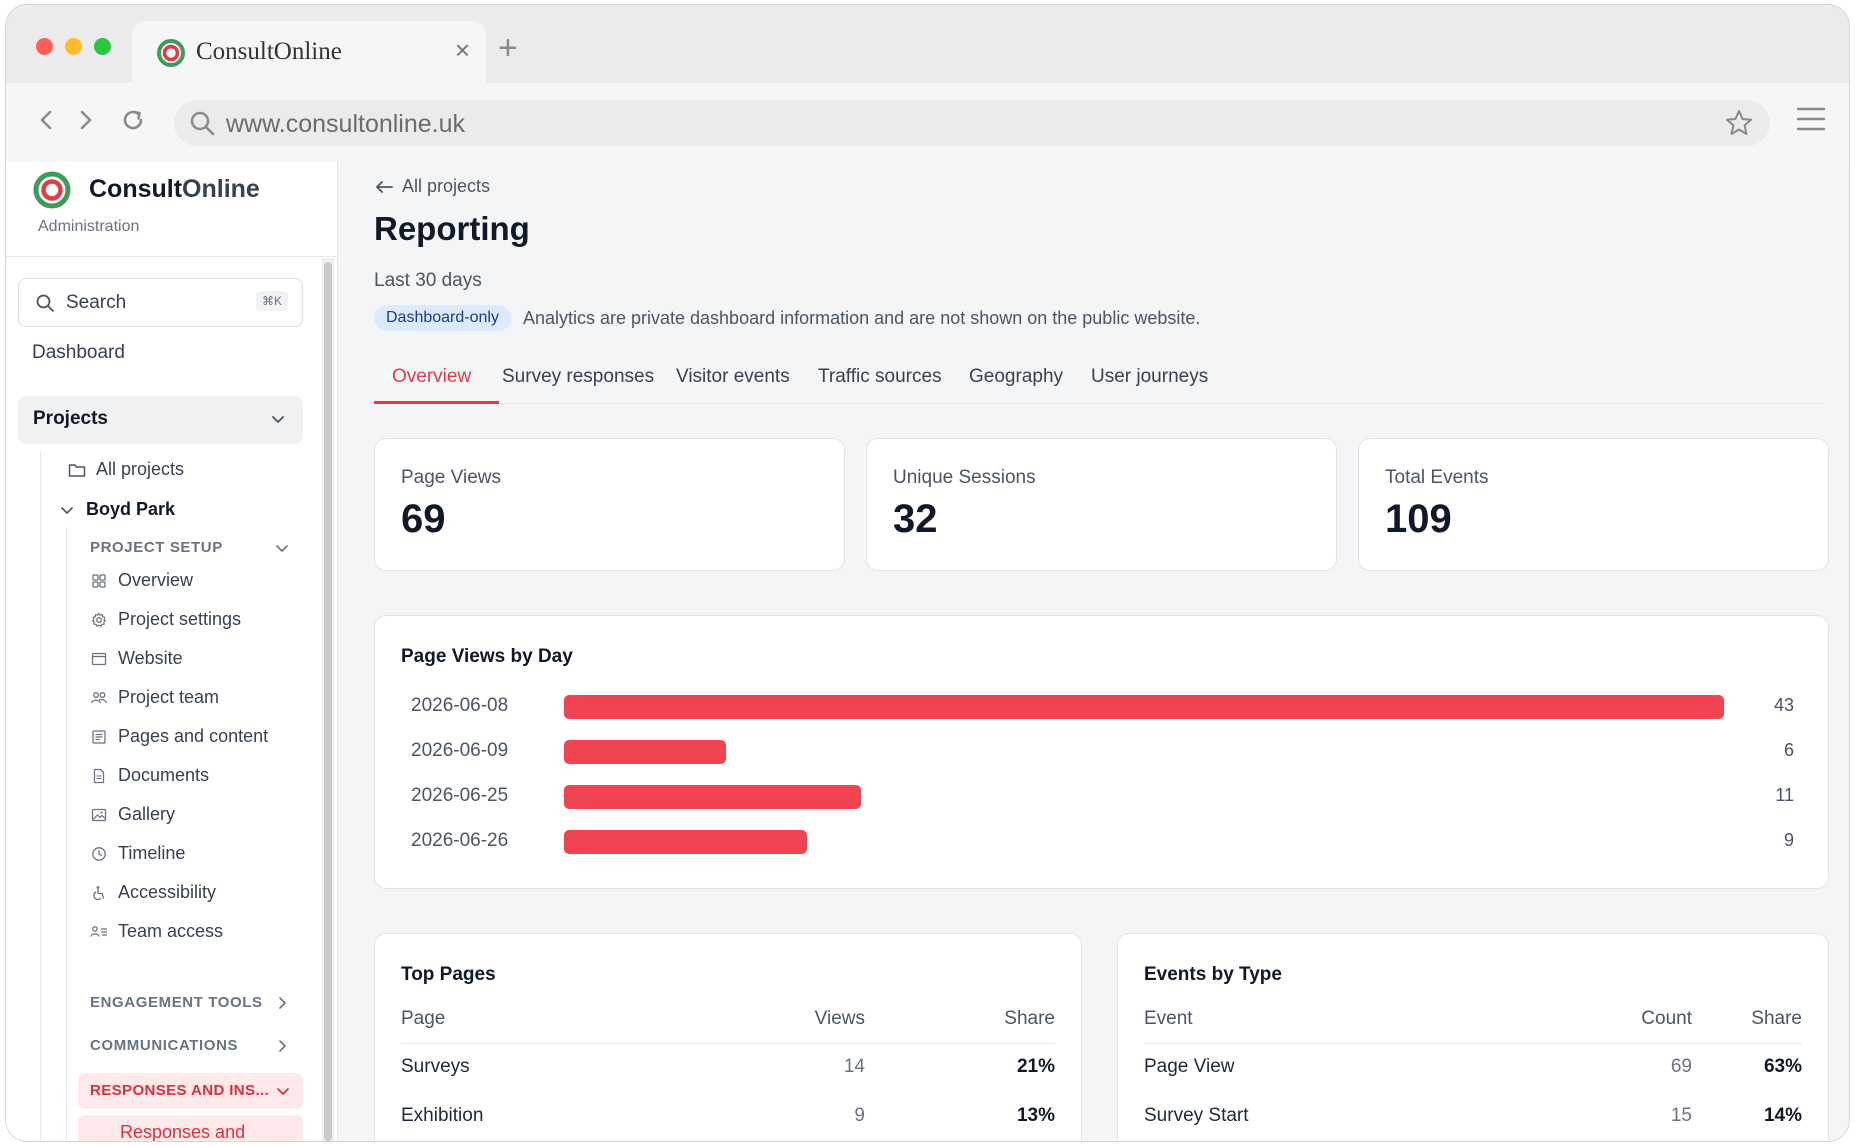 This screenshot has height=1146, width=1855. I want to click on sidebar-item-team-access: Team access, so click(156, 931).